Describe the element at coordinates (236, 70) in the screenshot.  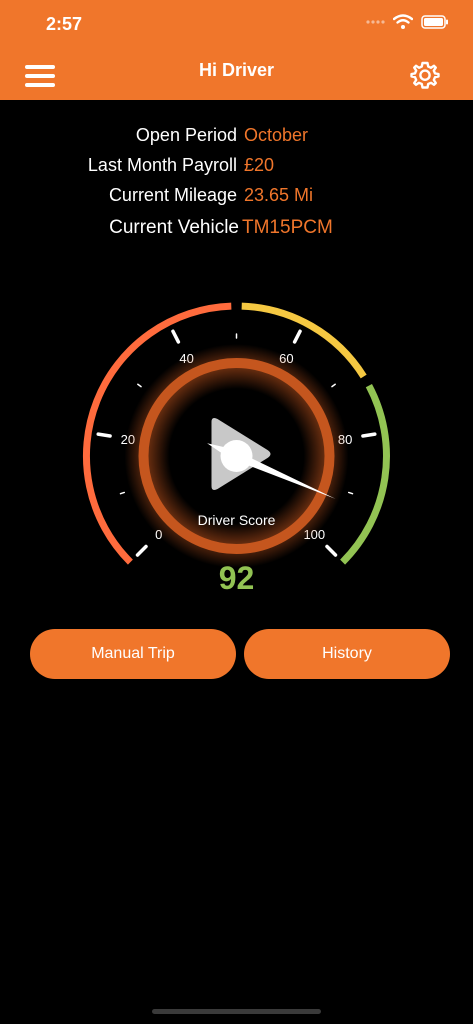
I see `page-title: Hi Driver` at that location.